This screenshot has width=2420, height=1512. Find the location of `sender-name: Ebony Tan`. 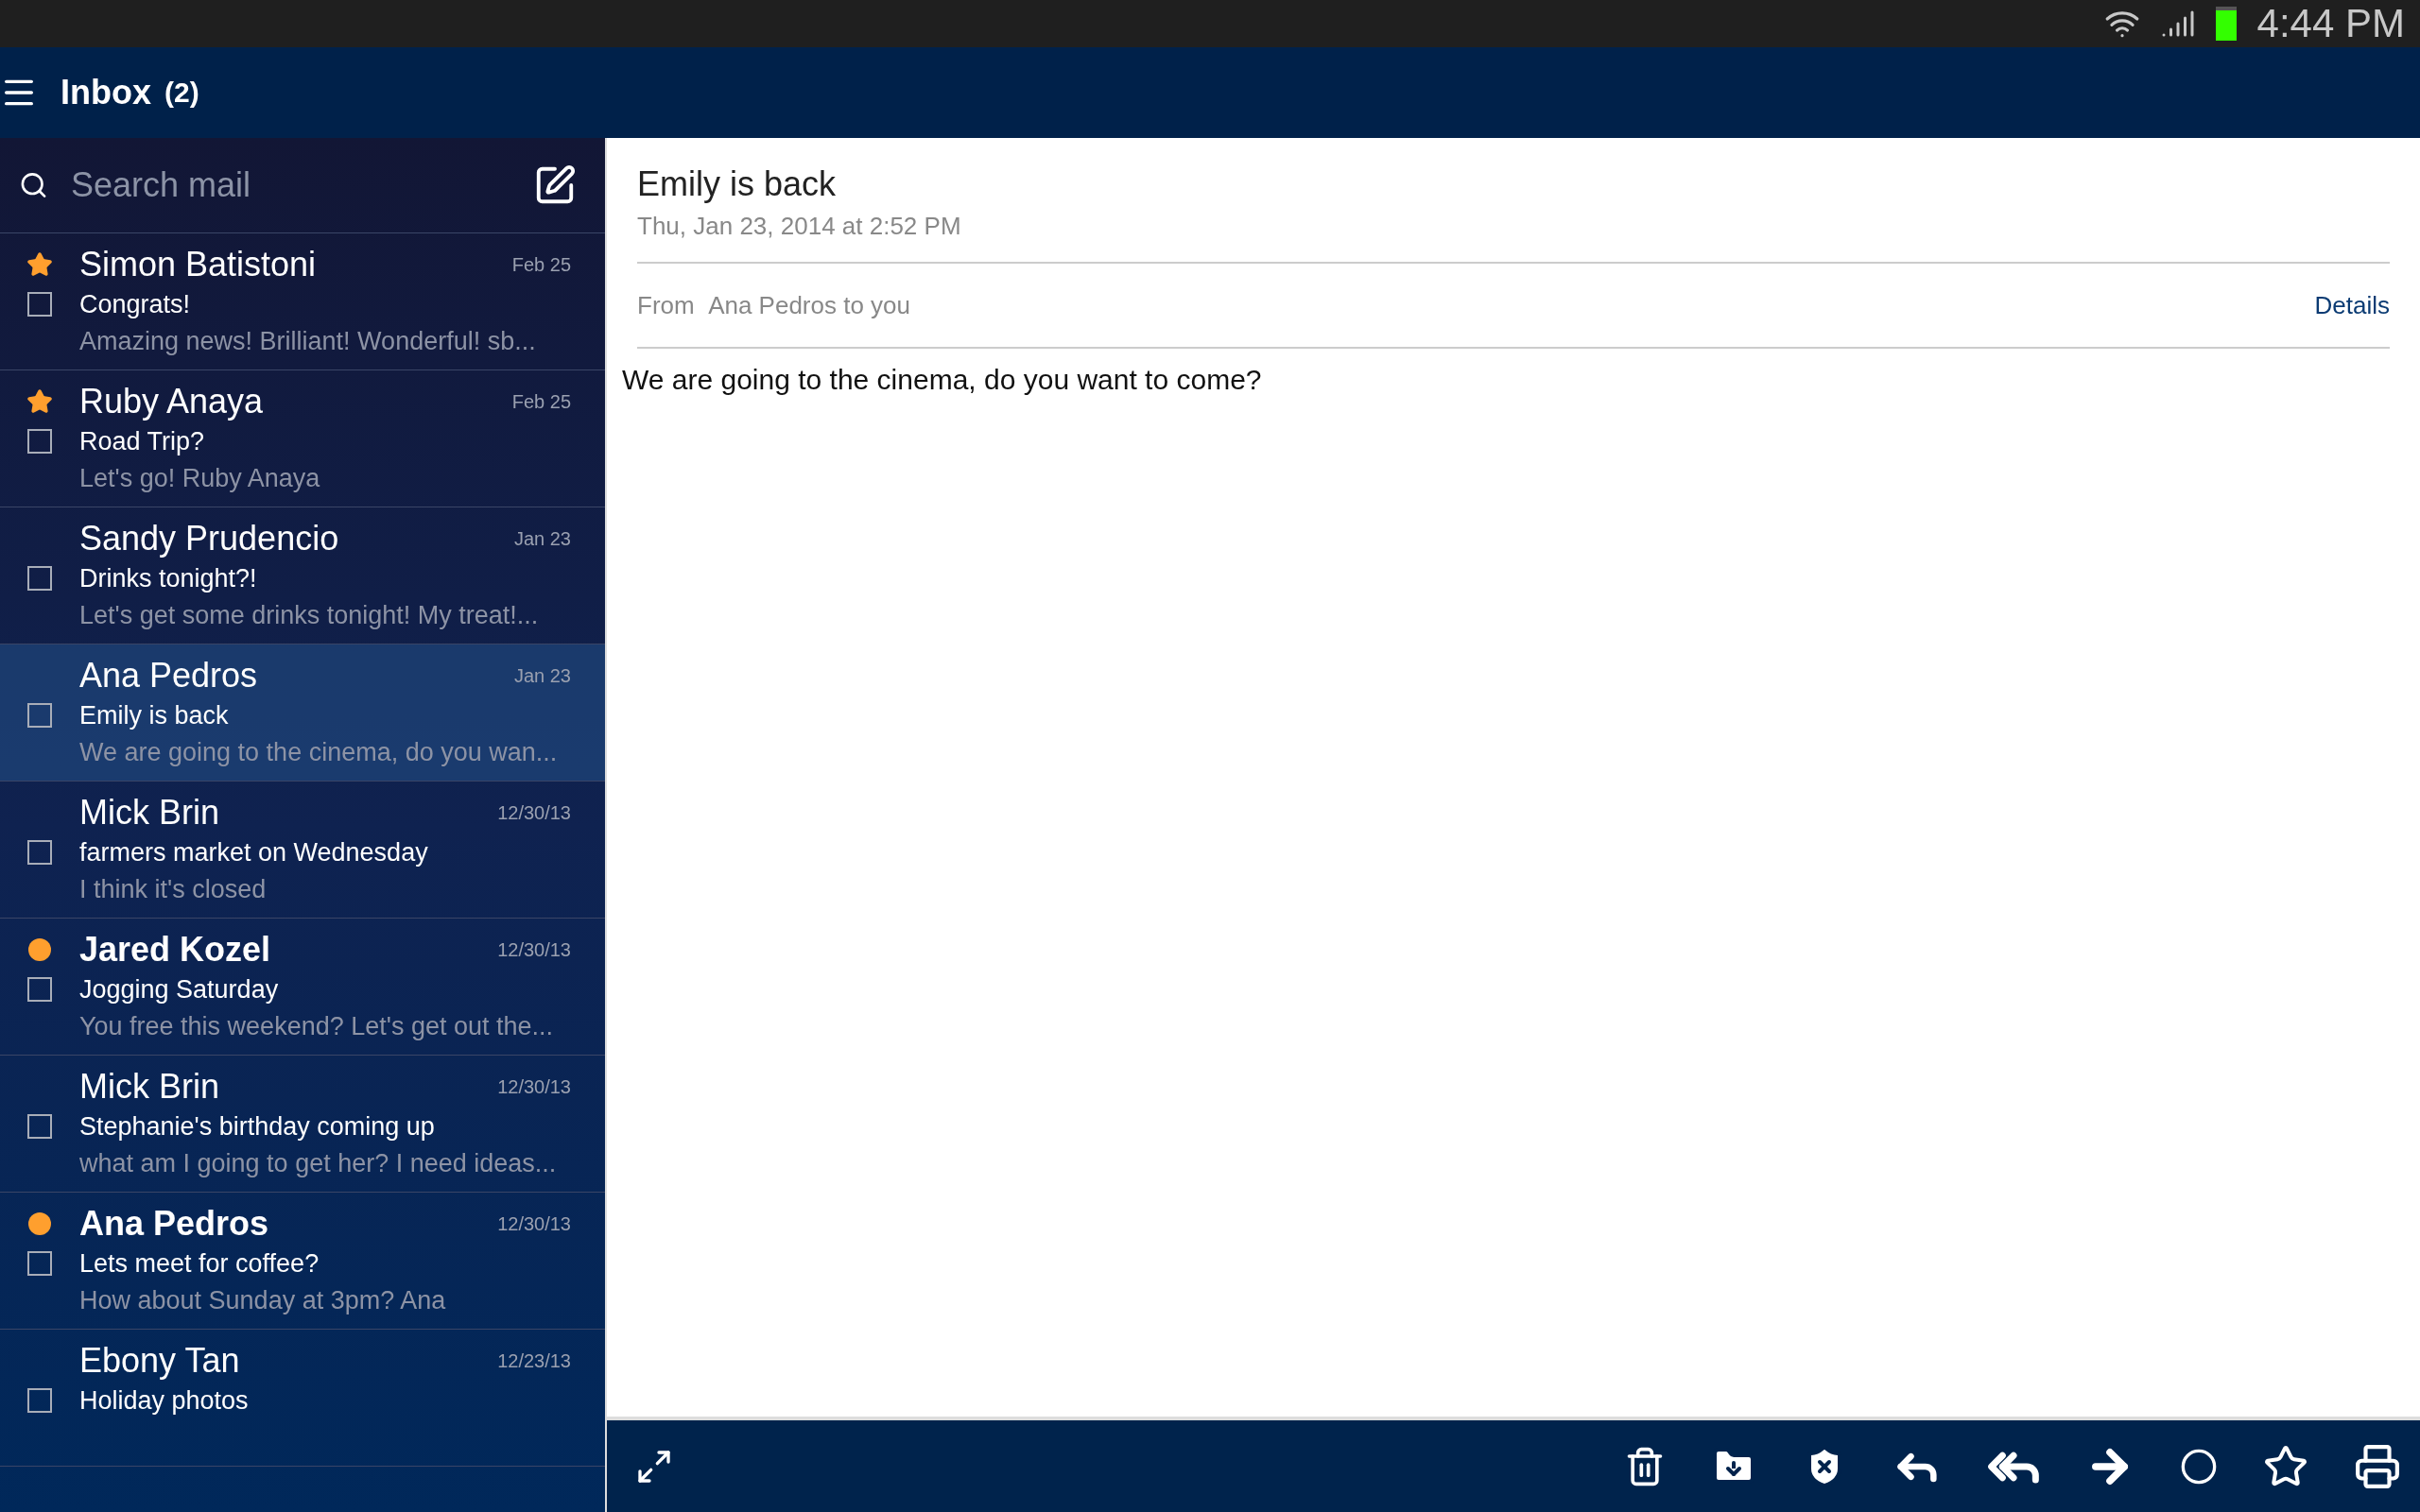

sender-name: Ebony Tan is located at coordinates (160, 1361).